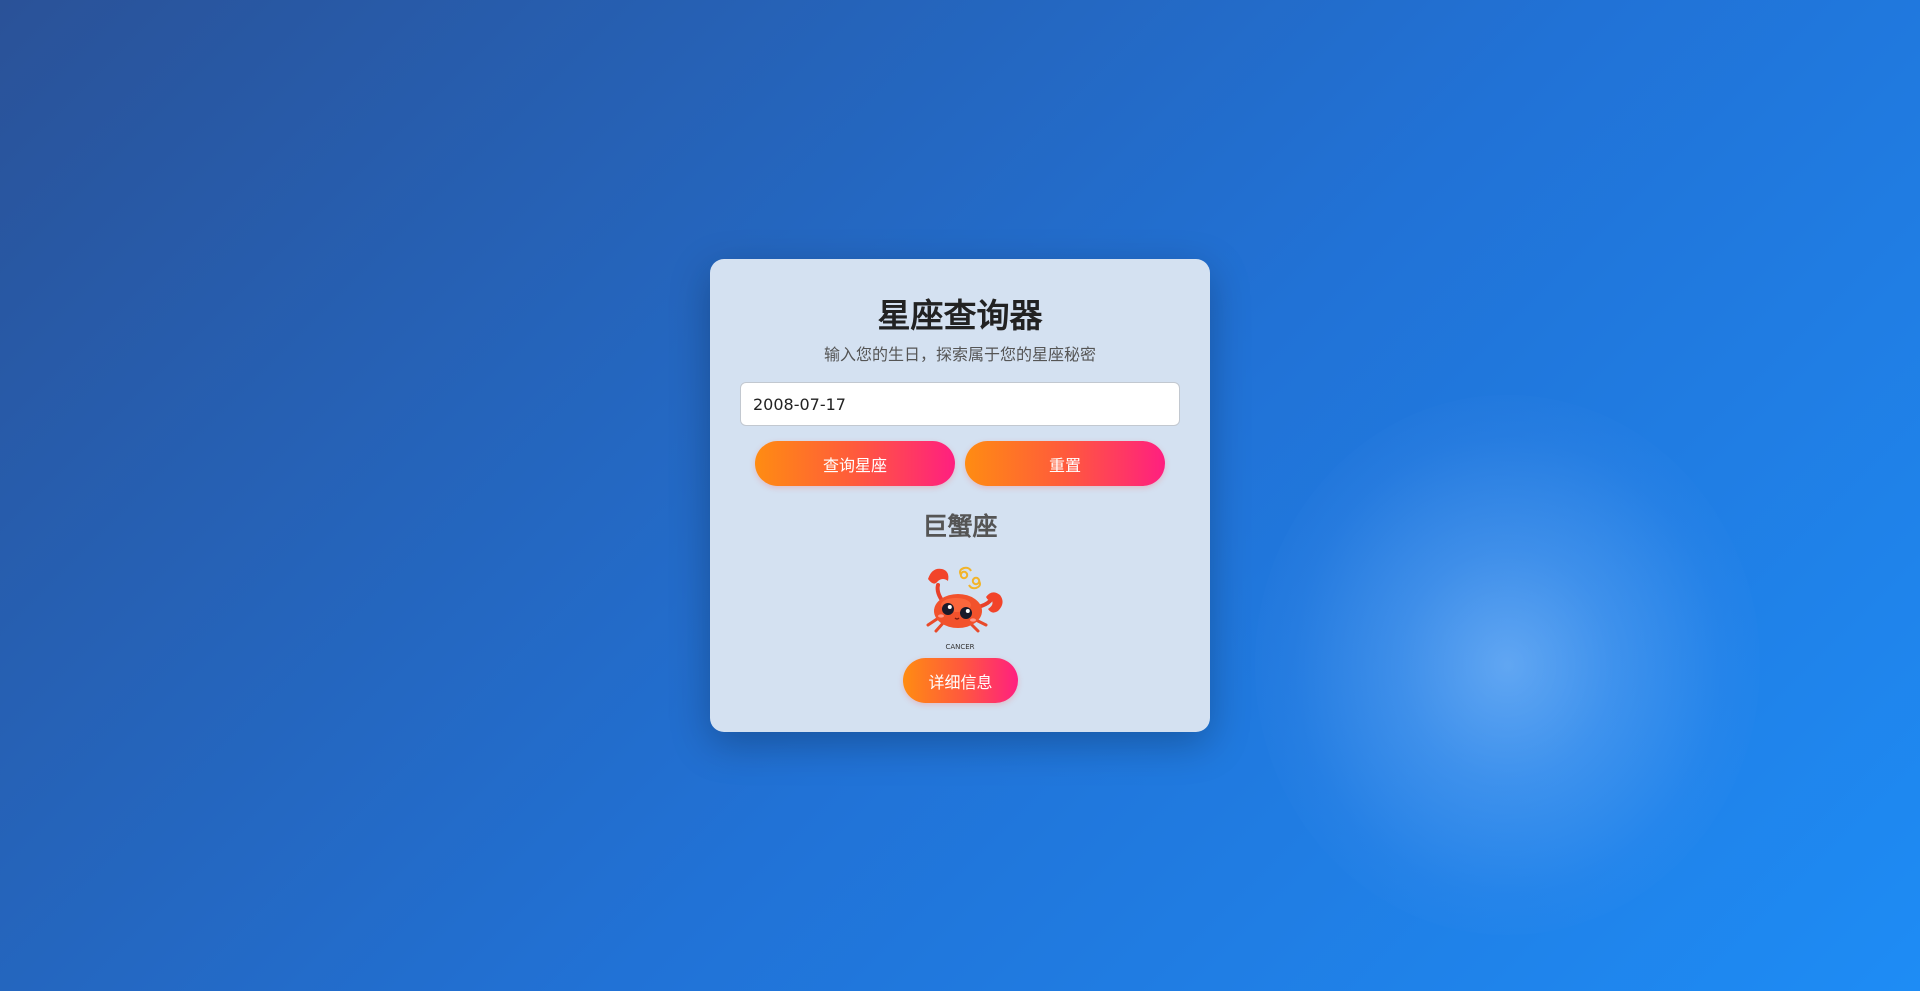 The height and width of the screenshot is (991, 1920). What do you see at coordinates (960, 526) in the screenshot?
I see `zodiac-sign-name: 巨蟹座` at bounding box center [960, 526].